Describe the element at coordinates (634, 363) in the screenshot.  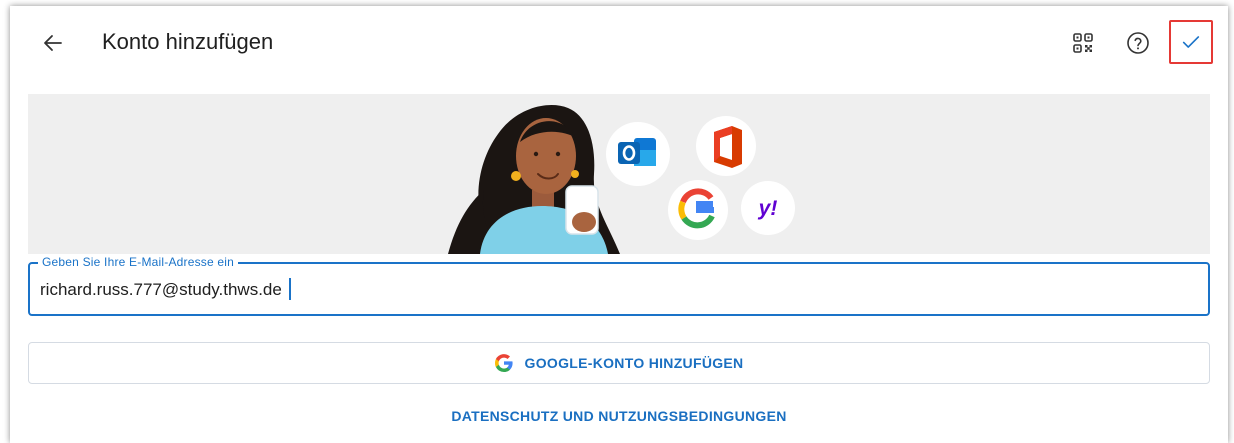
I see `add-google-account-label: GOOGLE-KONTO HINZUFÜGEN` at that location.